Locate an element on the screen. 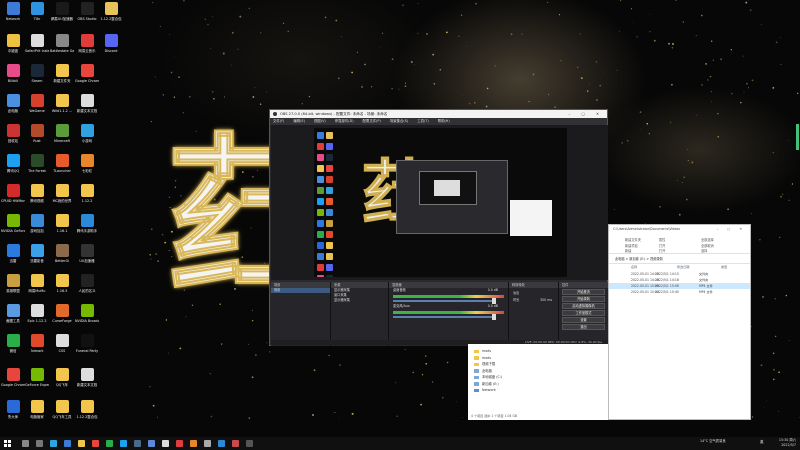 The image size is (800, 450). taskbar-task-view-icon is located at coordinates (39, 443).